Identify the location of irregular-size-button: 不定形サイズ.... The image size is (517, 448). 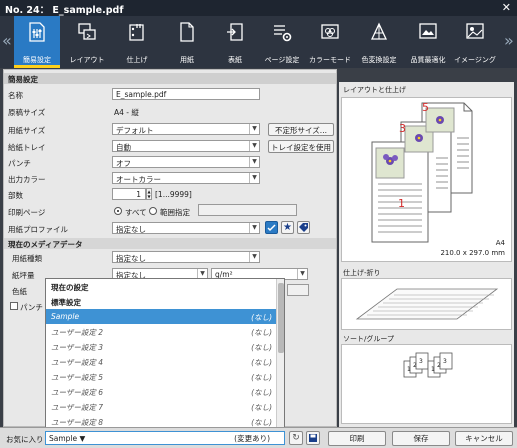
(301, 129).